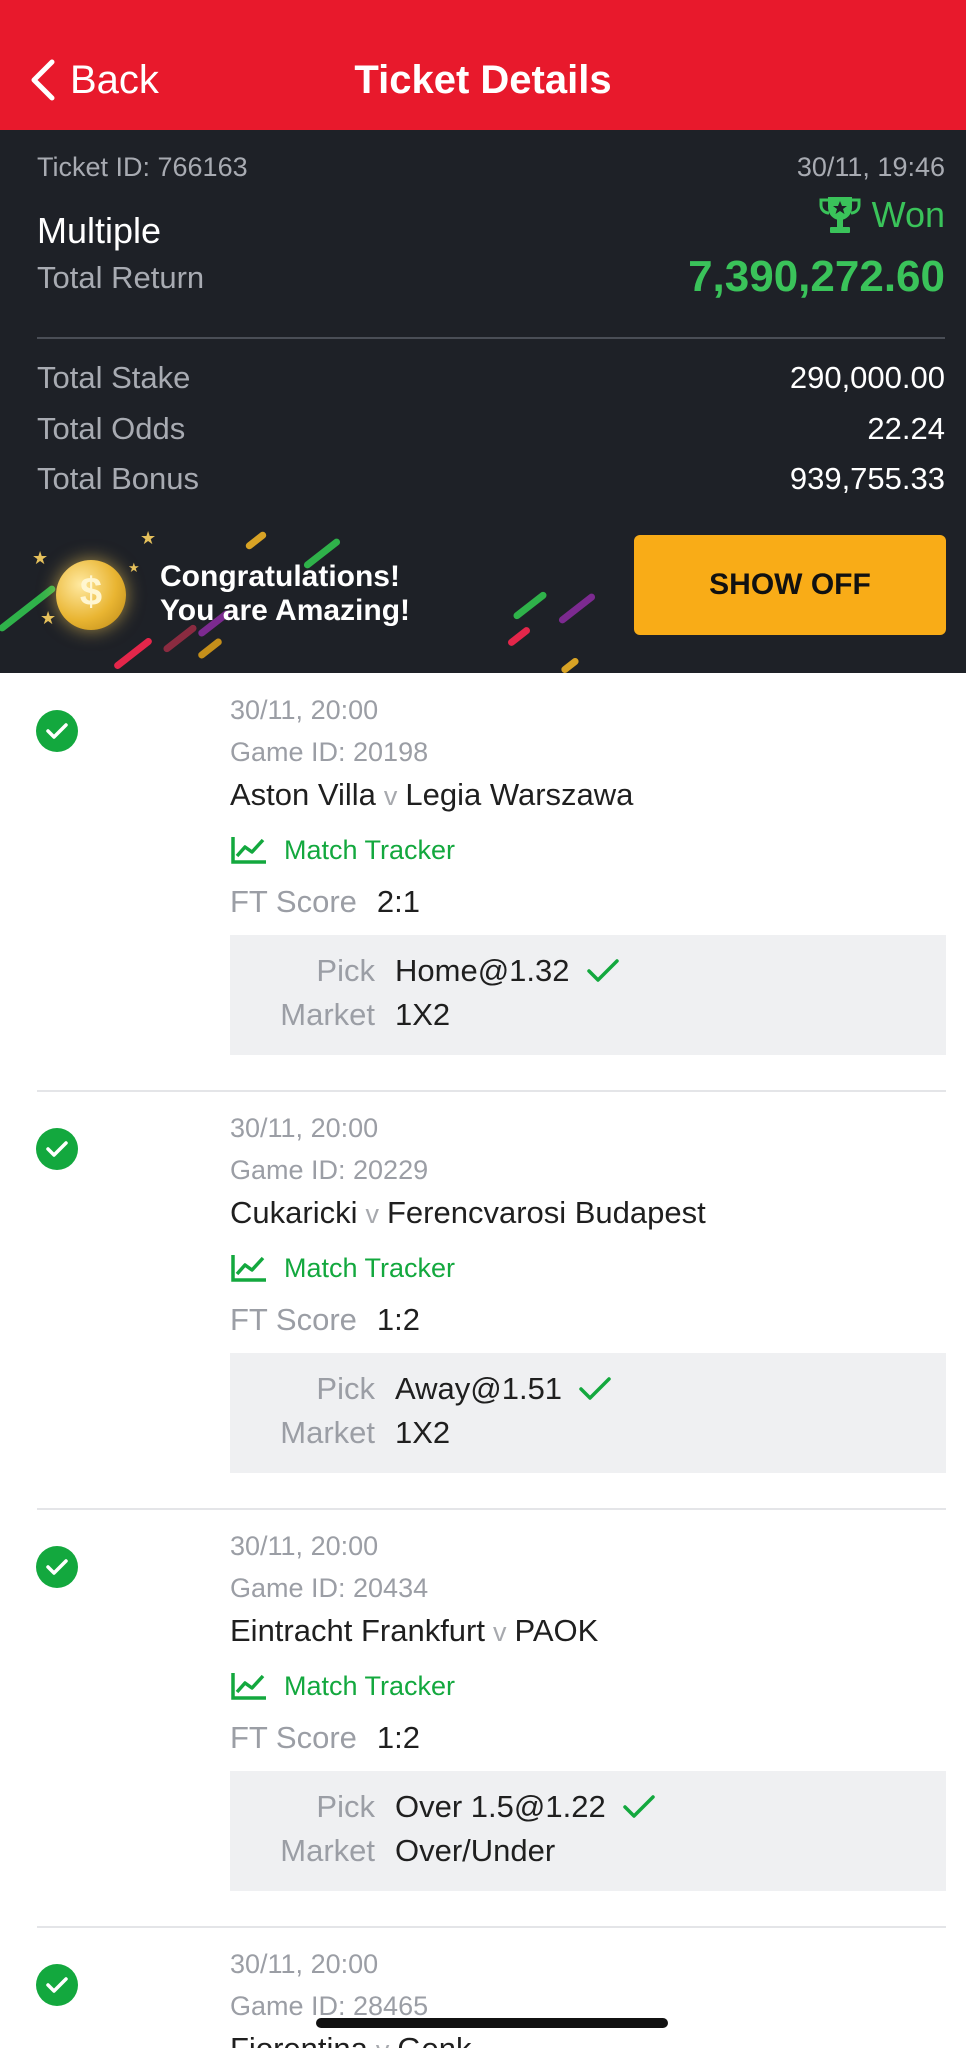 The height and width of the screenshot is (2048, 966). Describe the element at coordinates (142, 167) in the screenshot. I see `ticket-id: Ticket ID: 766163` at that location.